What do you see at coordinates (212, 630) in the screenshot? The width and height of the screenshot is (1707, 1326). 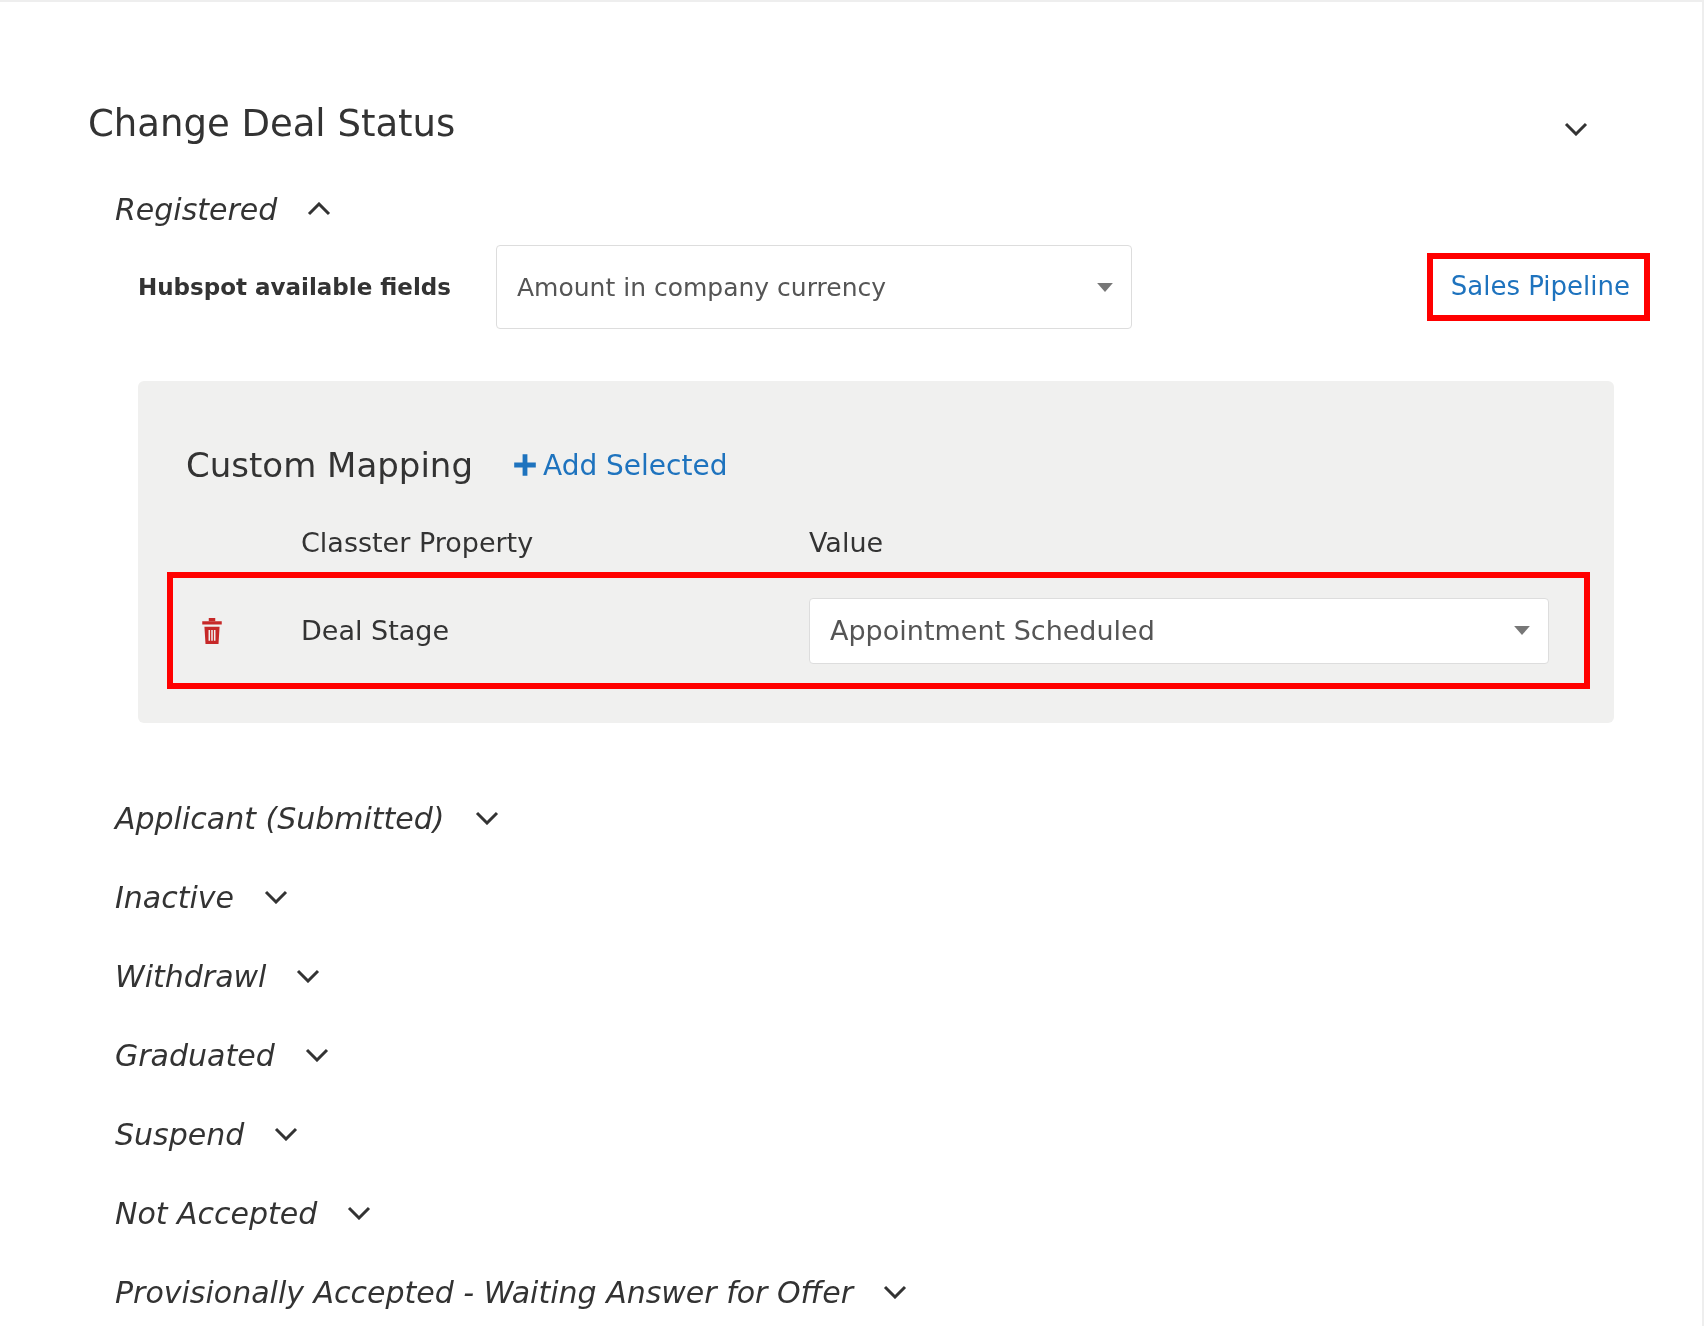 I see `trash-icon` at bounding box center [212, 630].